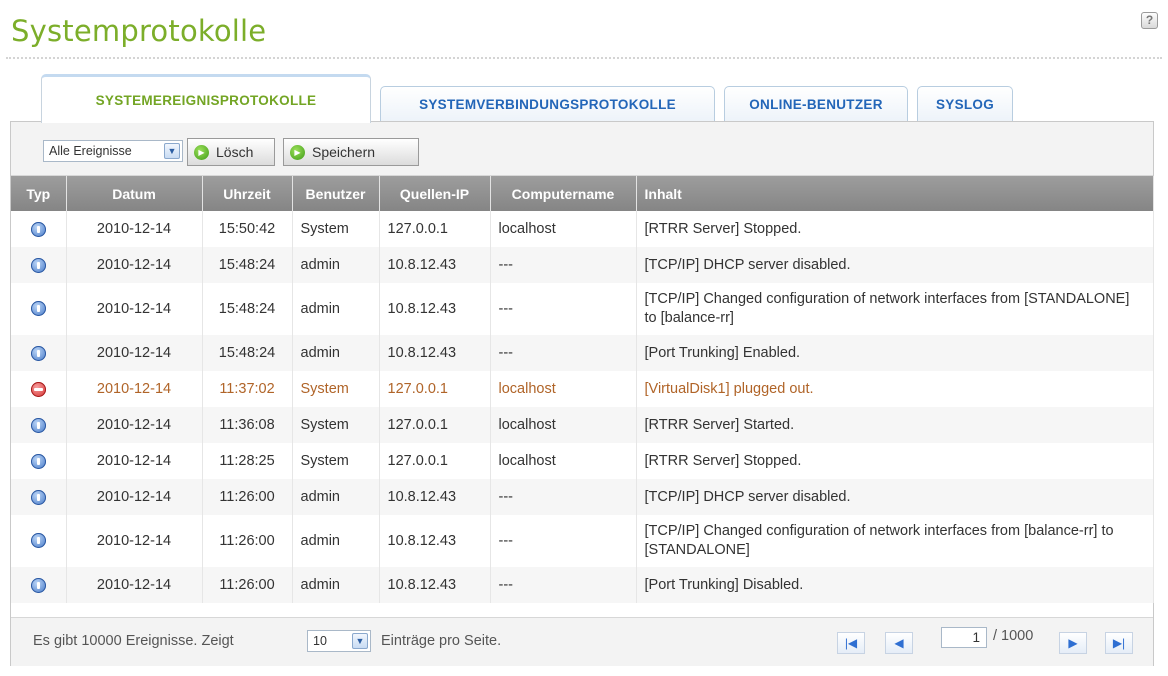 This screenshot has height=676, width=1168. What do you see at coordinates (1149, 20) in the screenshot?
I see `help-icon: ?` at bounding box center [1149, 20].